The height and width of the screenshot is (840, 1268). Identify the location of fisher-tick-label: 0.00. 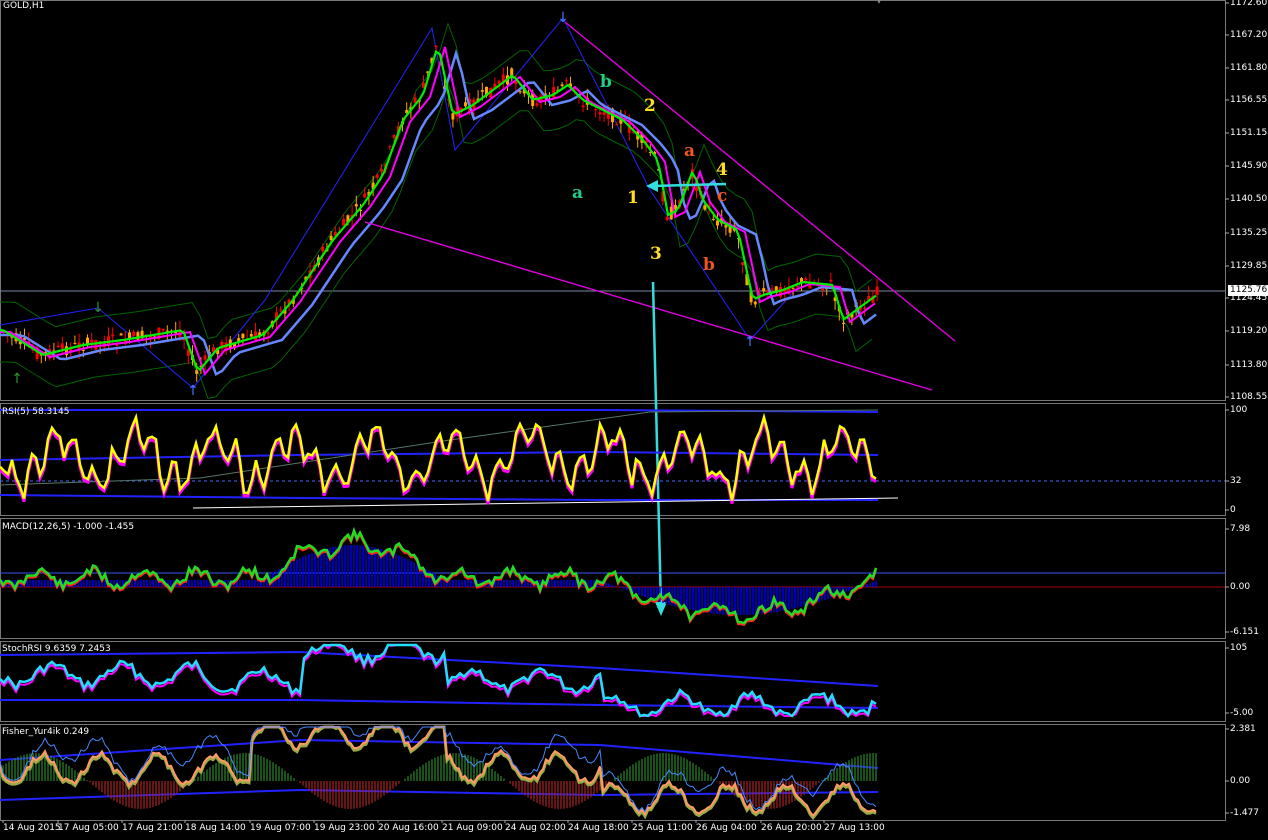
(1240, 781).